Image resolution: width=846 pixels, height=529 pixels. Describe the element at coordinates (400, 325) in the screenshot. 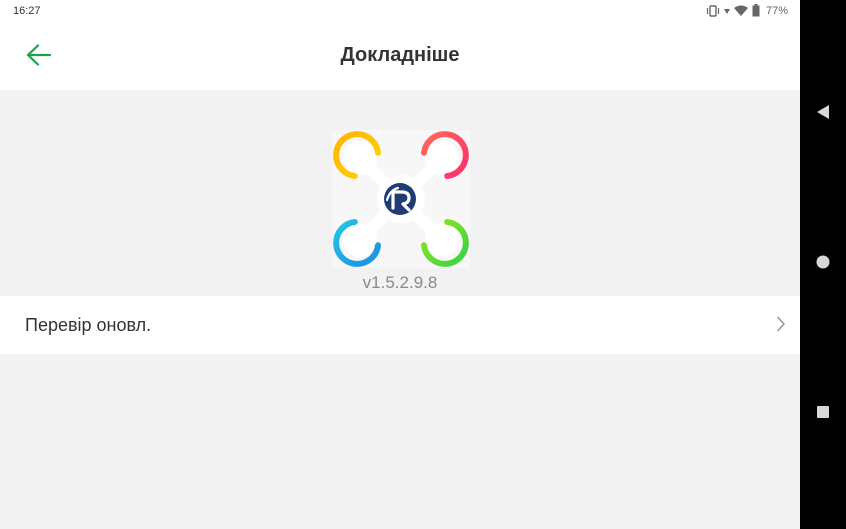

I see `check-updates-row: Перевір оновл.` at that location.